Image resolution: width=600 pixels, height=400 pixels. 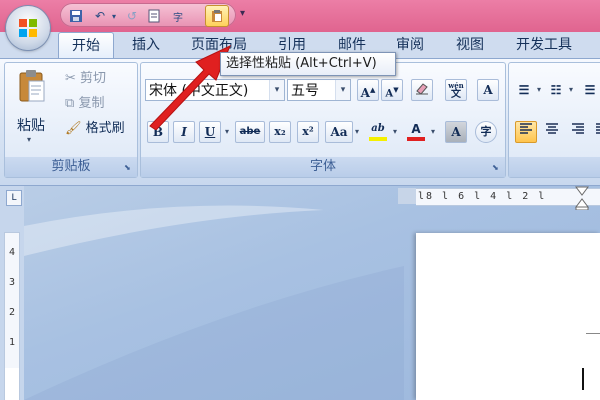 I want to click on phonetic-char: 文, so click(x=456, y=94).